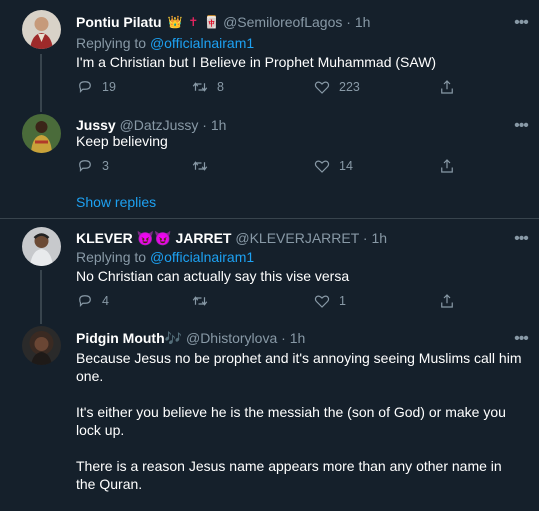 This screenshot has height=511, width=539. I want to click on handle: @SemiloreofLagos, so click(282, 22).